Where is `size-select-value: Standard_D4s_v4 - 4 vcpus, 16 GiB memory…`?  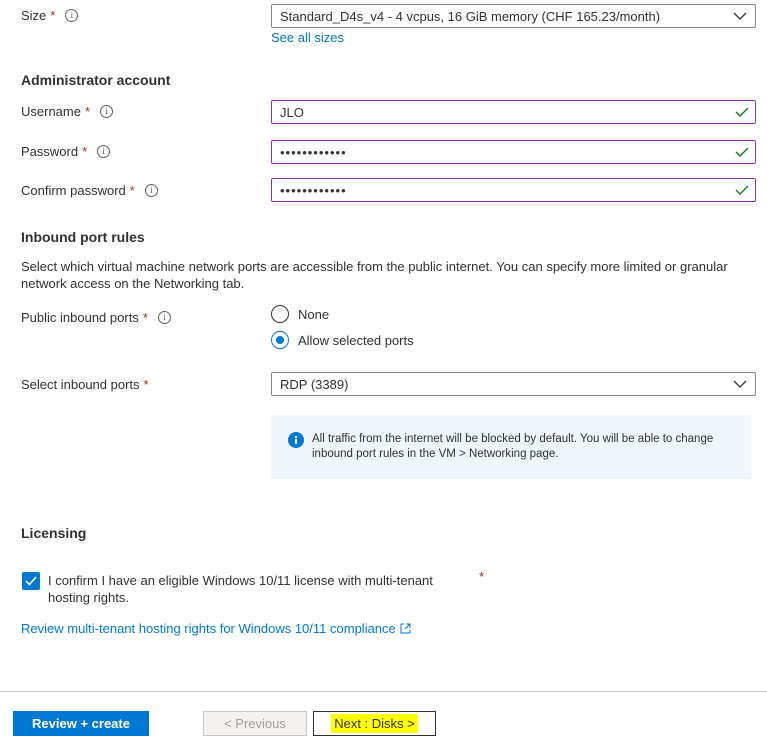
size-select-value: Standard_D4s_v4 - 4 vcpus, 16 GiB memory… is located at coordinates (470, 16).